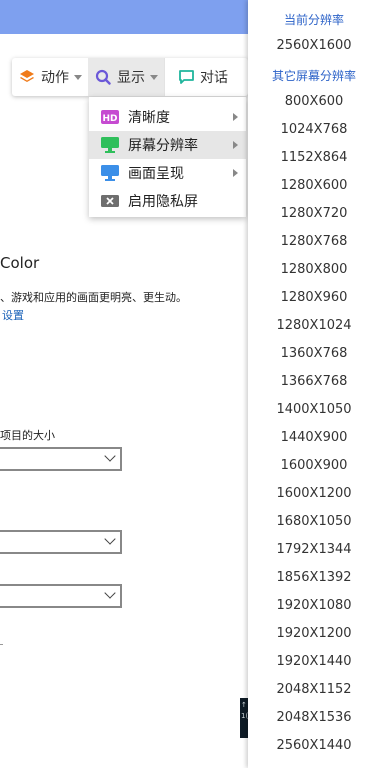 The width and height of the screenshot is (380, 768). What do you see at coordinates (110, 173) in the screenshot?
I see `monitor-blue-icon` at bounding box center [110, 173].